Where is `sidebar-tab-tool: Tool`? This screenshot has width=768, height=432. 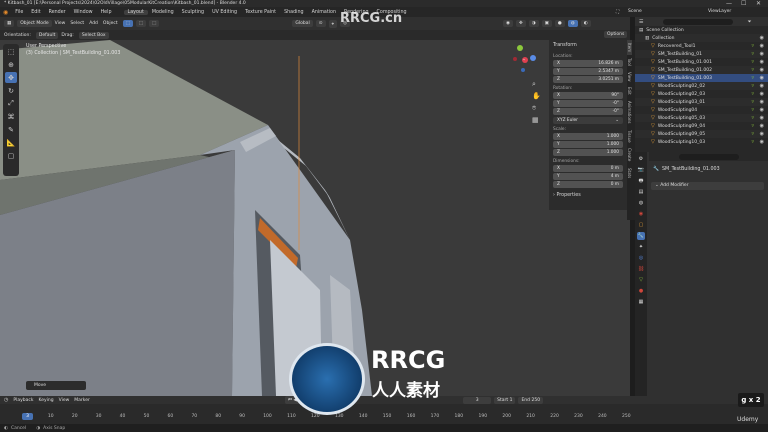 sidebar-tab-tool: Tool is located at coordinates (629, 62).